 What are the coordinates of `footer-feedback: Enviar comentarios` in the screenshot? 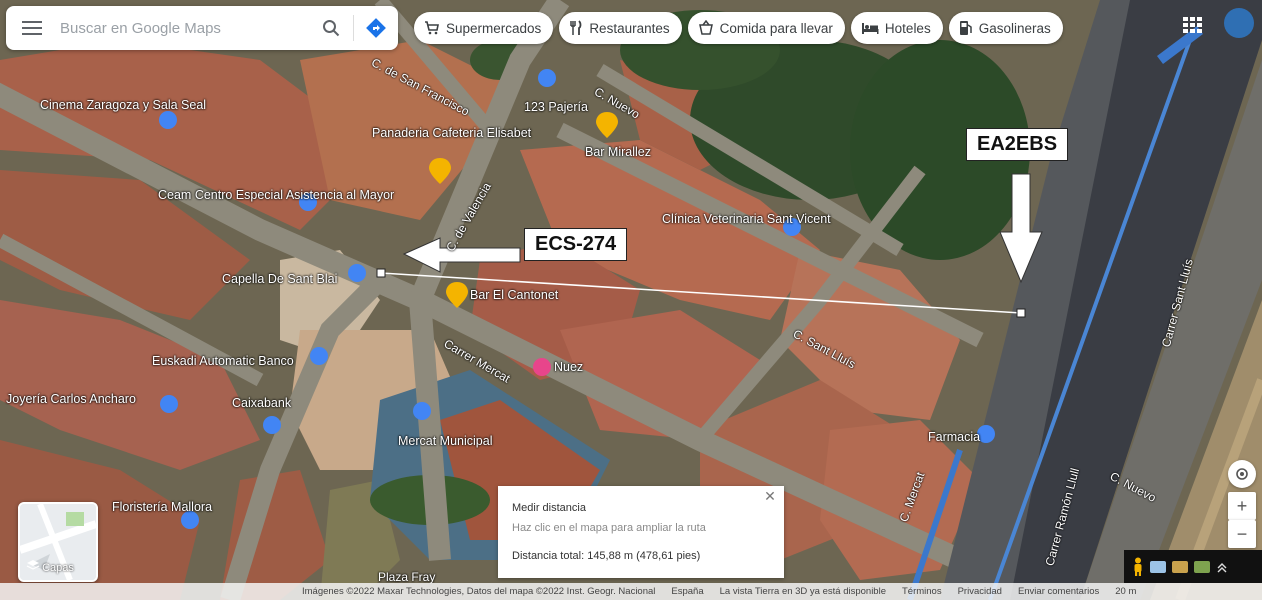 It's located at (1058, 591).